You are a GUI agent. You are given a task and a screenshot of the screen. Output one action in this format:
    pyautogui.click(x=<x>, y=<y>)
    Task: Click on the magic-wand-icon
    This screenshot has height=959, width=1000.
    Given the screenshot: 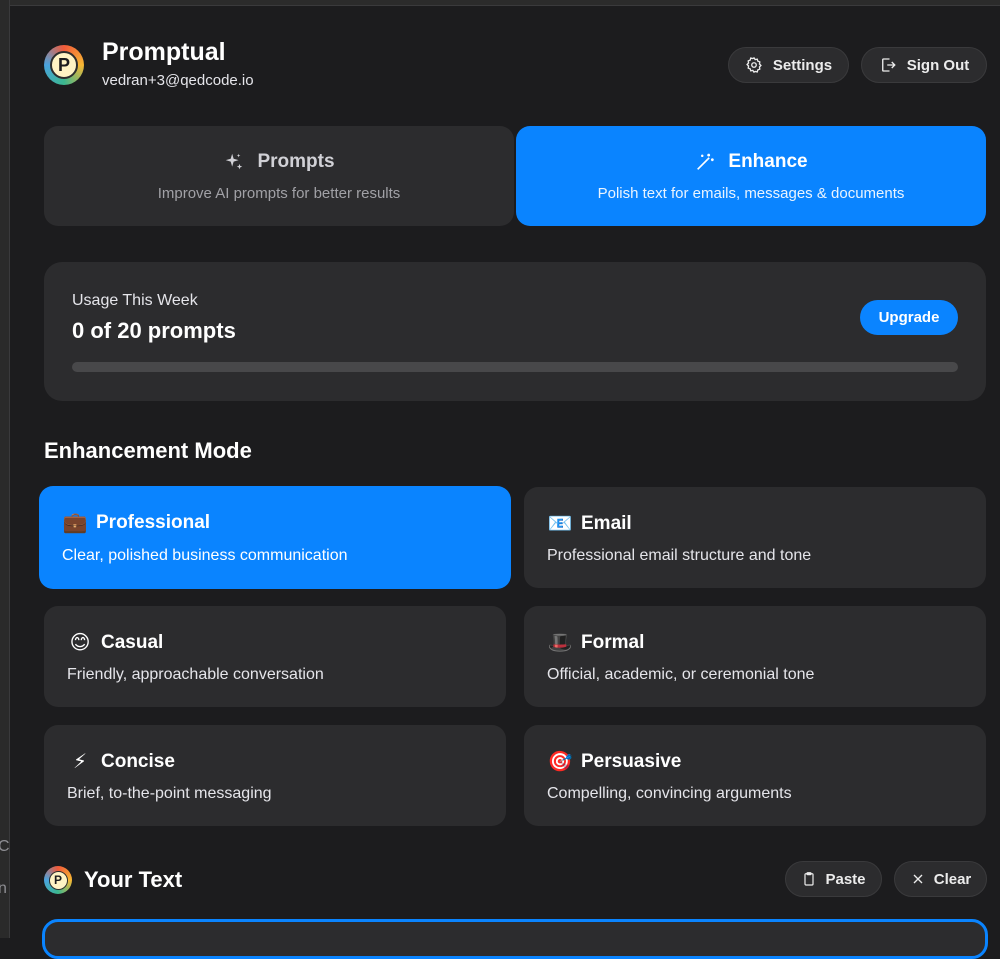 What is the action you would take?
    pyautogui.click(x=706, y=161)
    